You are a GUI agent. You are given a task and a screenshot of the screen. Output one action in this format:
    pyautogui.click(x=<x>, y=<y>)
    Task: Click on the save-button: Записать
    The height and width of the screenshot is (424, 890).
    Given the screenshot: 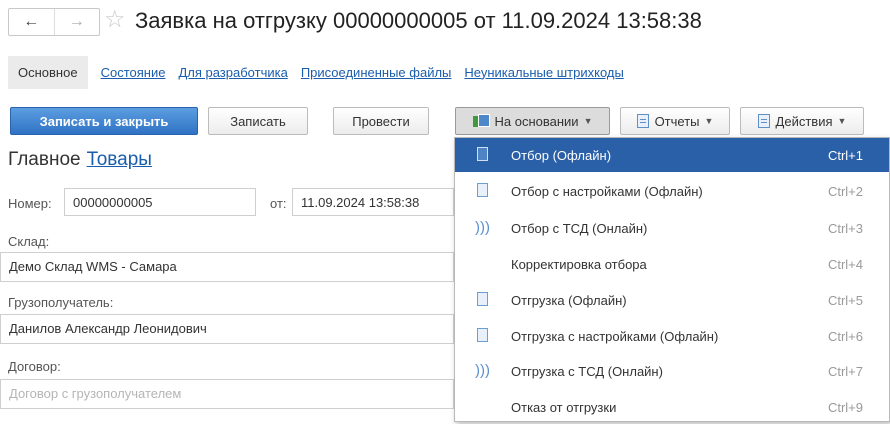 What is the action you would take?
    pyautogui.click(x=258, y=121)
    